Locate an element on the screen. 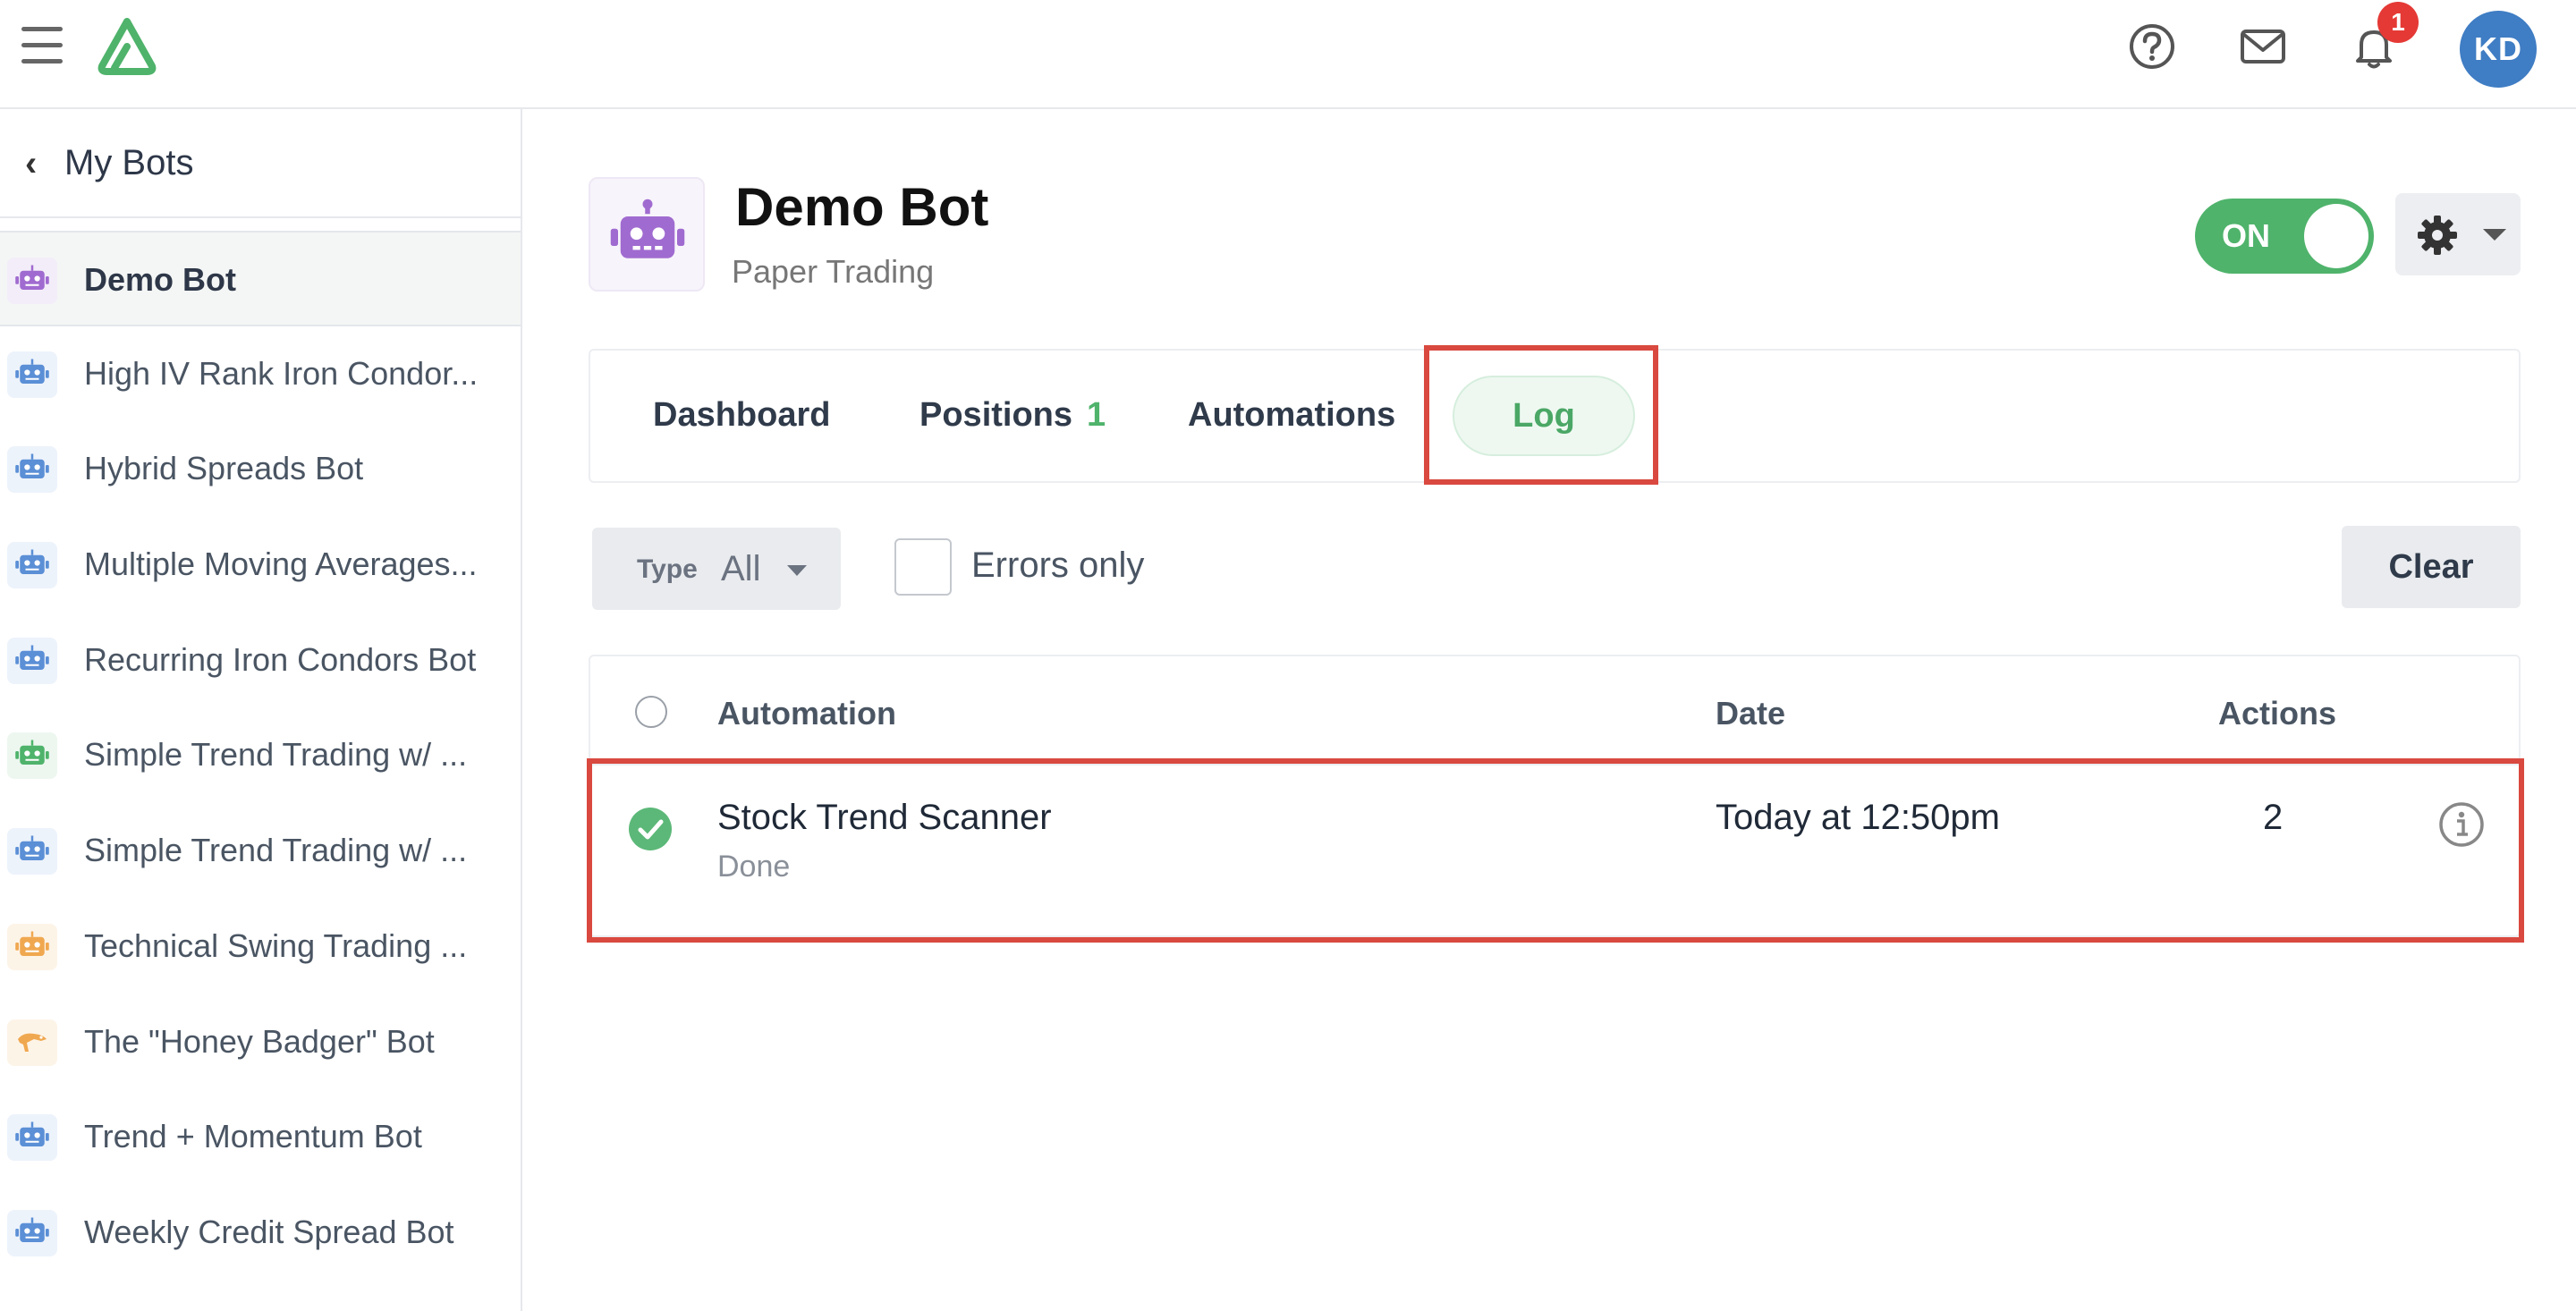 This screenshot has height=1311, width=2576. sidebar-item-label: The "Honey Badger" Bot is located at coordinates (259, 1041).